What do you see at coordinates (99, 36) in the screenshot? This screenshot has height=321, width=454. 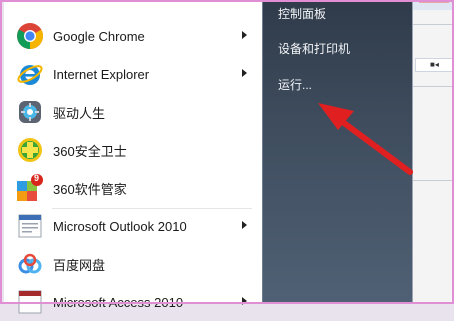 I see `program-label: Google Chrome` at bounding box center [99, 36].